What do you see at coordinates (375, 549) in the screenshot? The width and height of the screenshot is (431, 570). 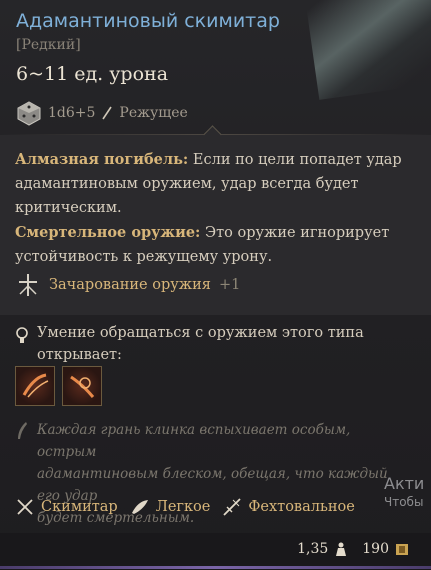 I see `price-value: 190` at bounding box center [375, 549].